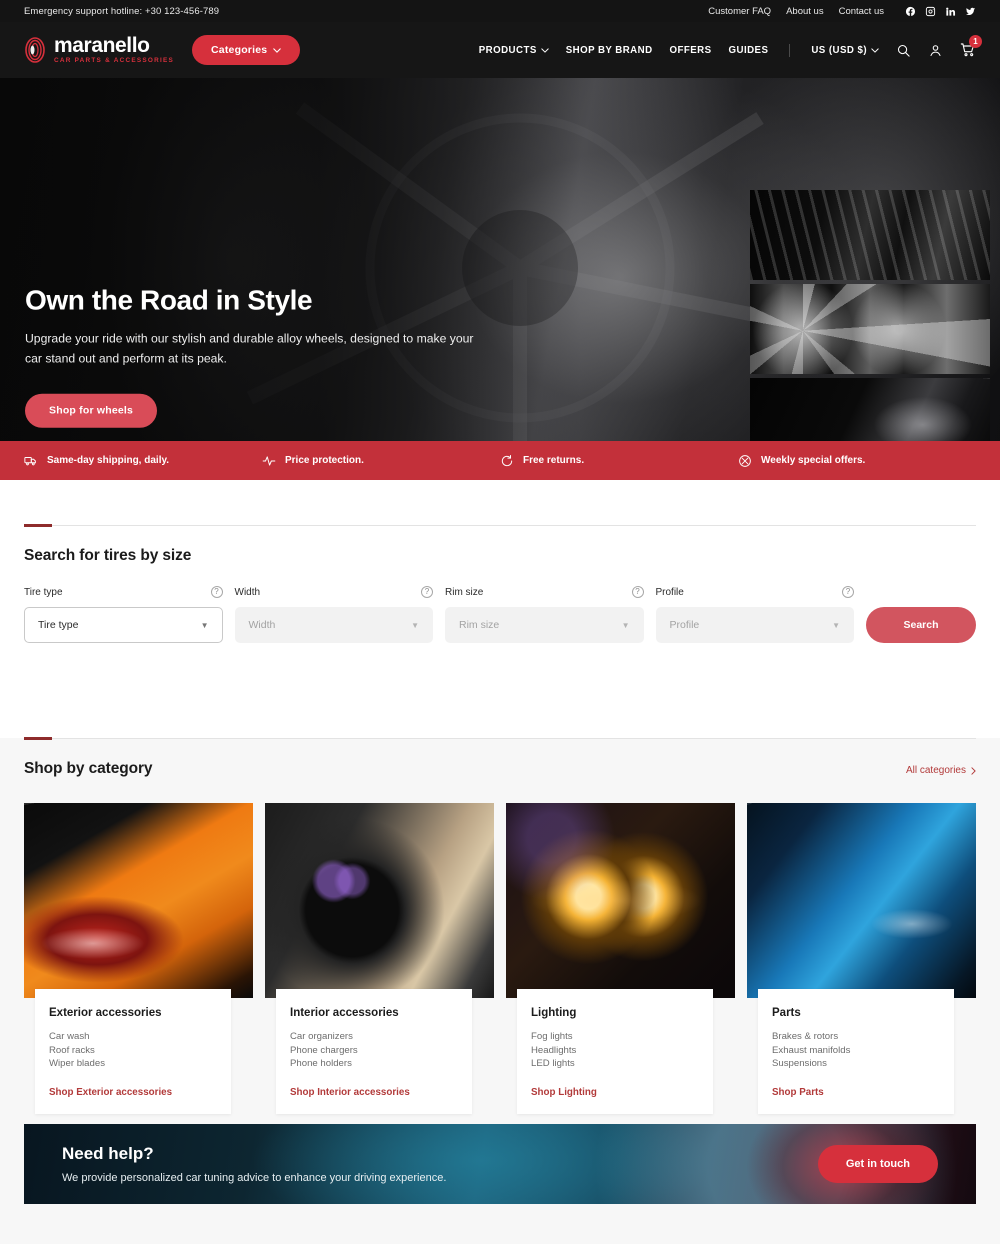 The width and height of the screenshot is (1000, 1248). I want to click on feature-label: Free returns., so click(554, 460).